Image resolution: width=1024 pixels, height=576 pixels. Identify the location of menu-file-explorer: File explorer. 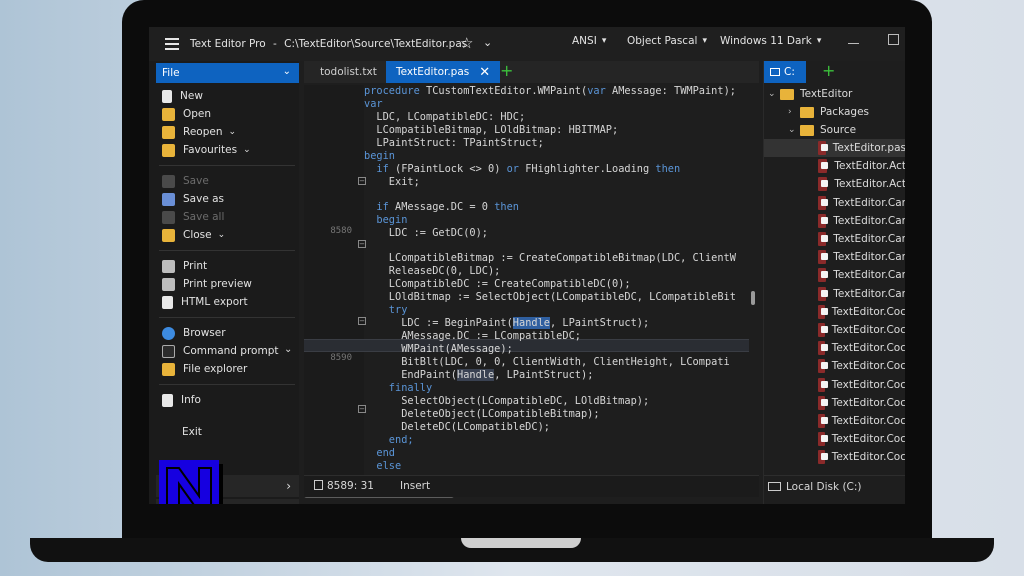
(204, 369).